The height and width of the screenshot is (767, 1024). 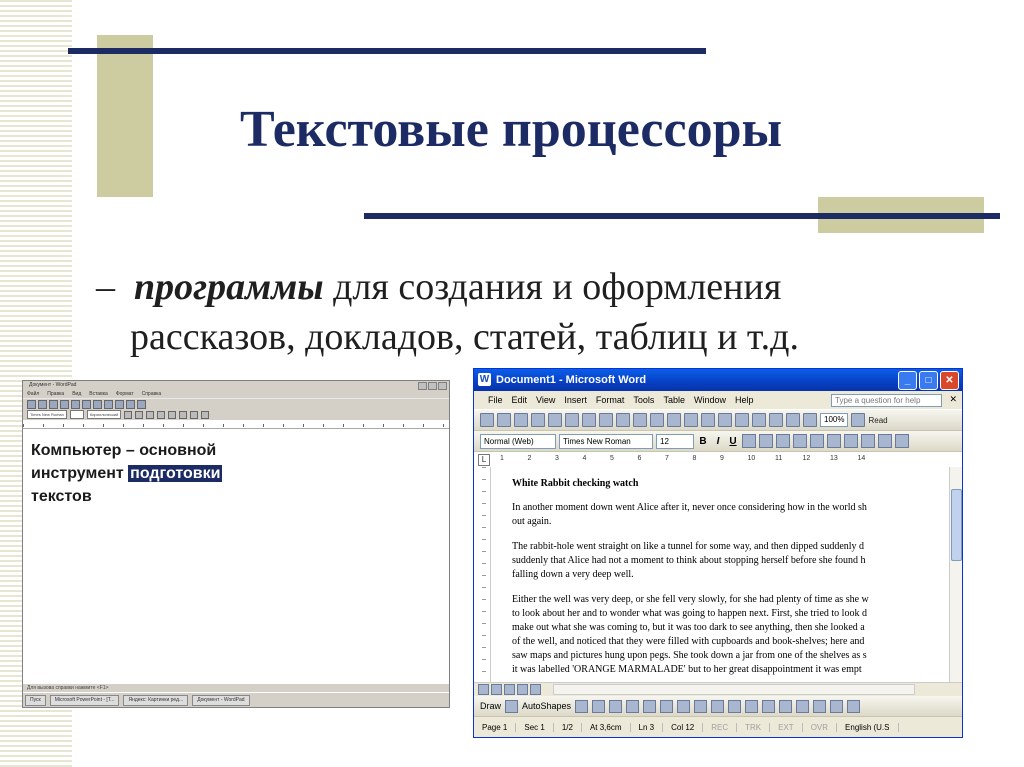 What do you see at coordinates (718, 706) in the screenshot?
I see `picture-icon` at bounding box center [718, 706].